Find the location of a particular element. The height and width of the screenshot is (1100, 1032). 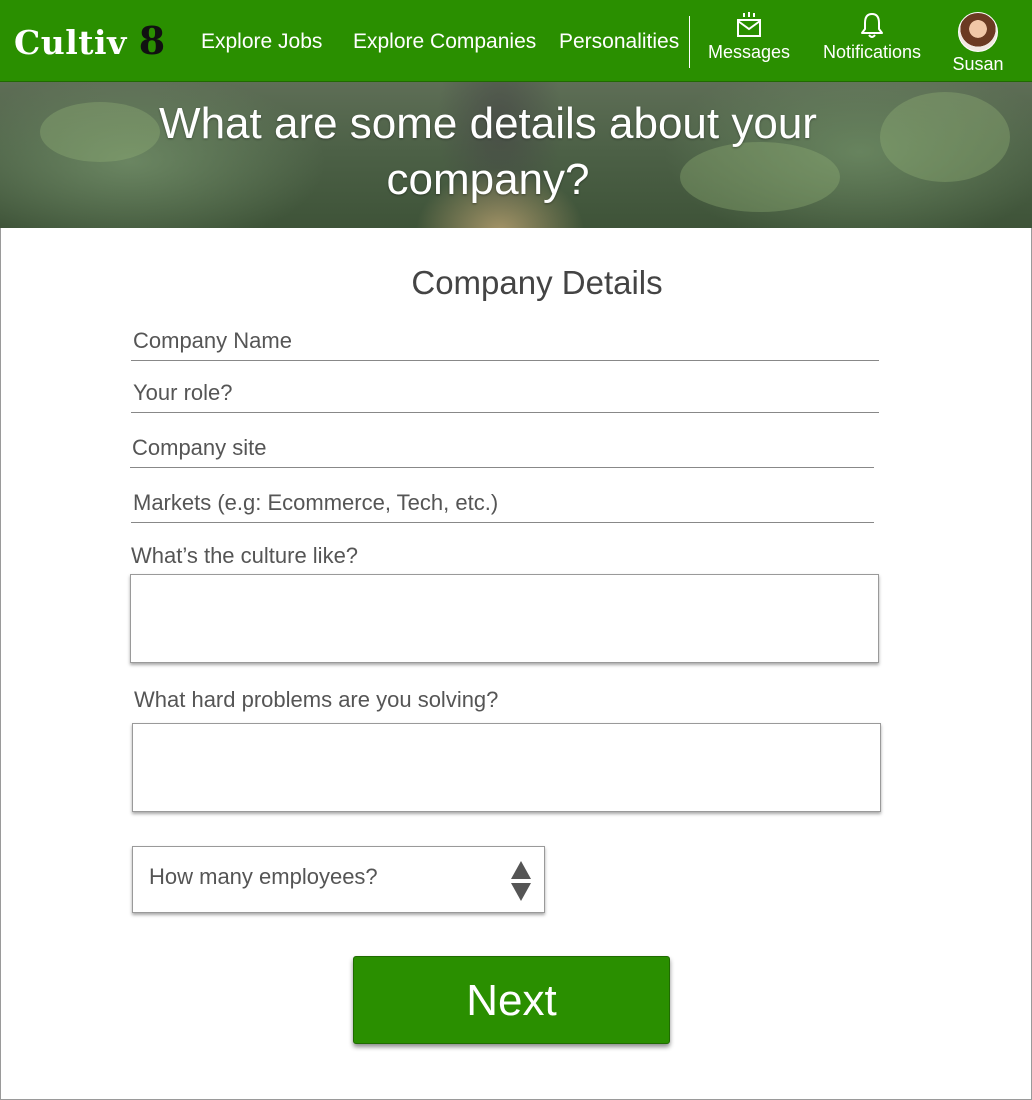

logo: Cultiv 8 is located at coordinates (90, 40).